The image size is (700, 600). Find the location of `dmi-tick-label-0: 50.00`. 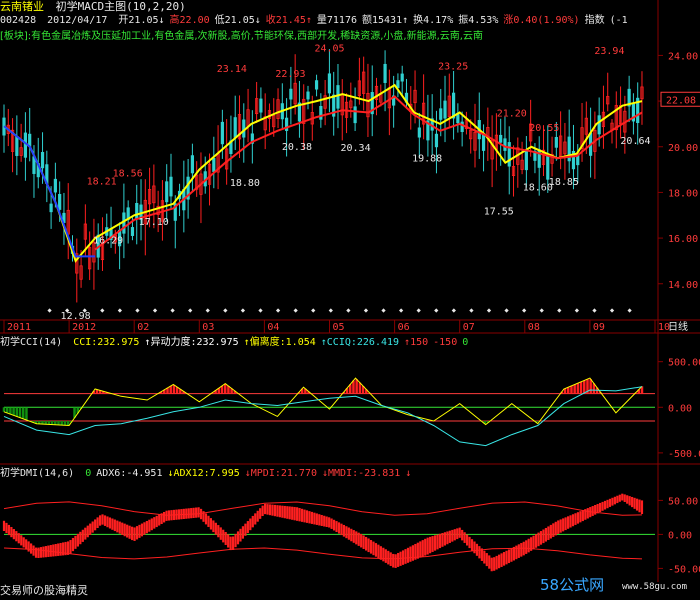

dmi-tick-label-0: 50.00 is located at coordinates (683, 501).